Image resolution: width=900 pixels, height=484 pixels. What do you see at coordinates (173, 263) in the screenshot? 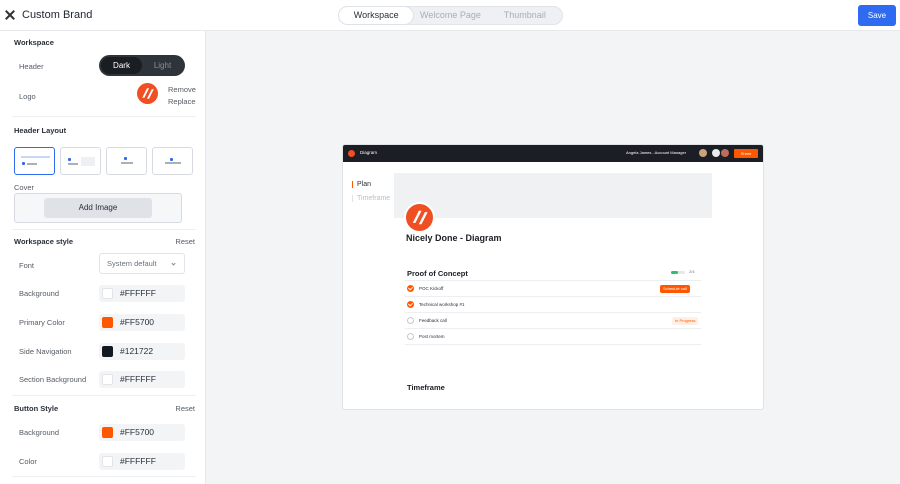
I see `chevron-down-icon` at bounding box center [173, 263].